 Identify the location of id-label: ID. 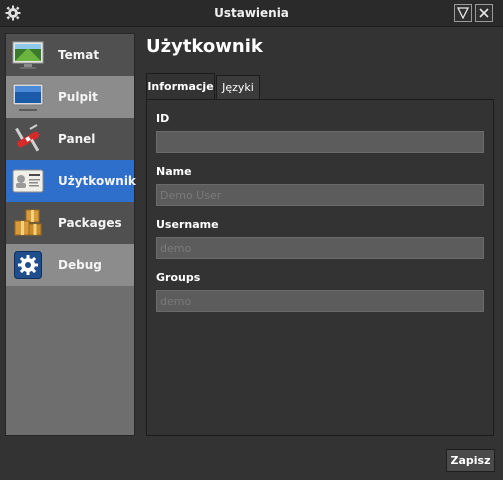
(163, 118).